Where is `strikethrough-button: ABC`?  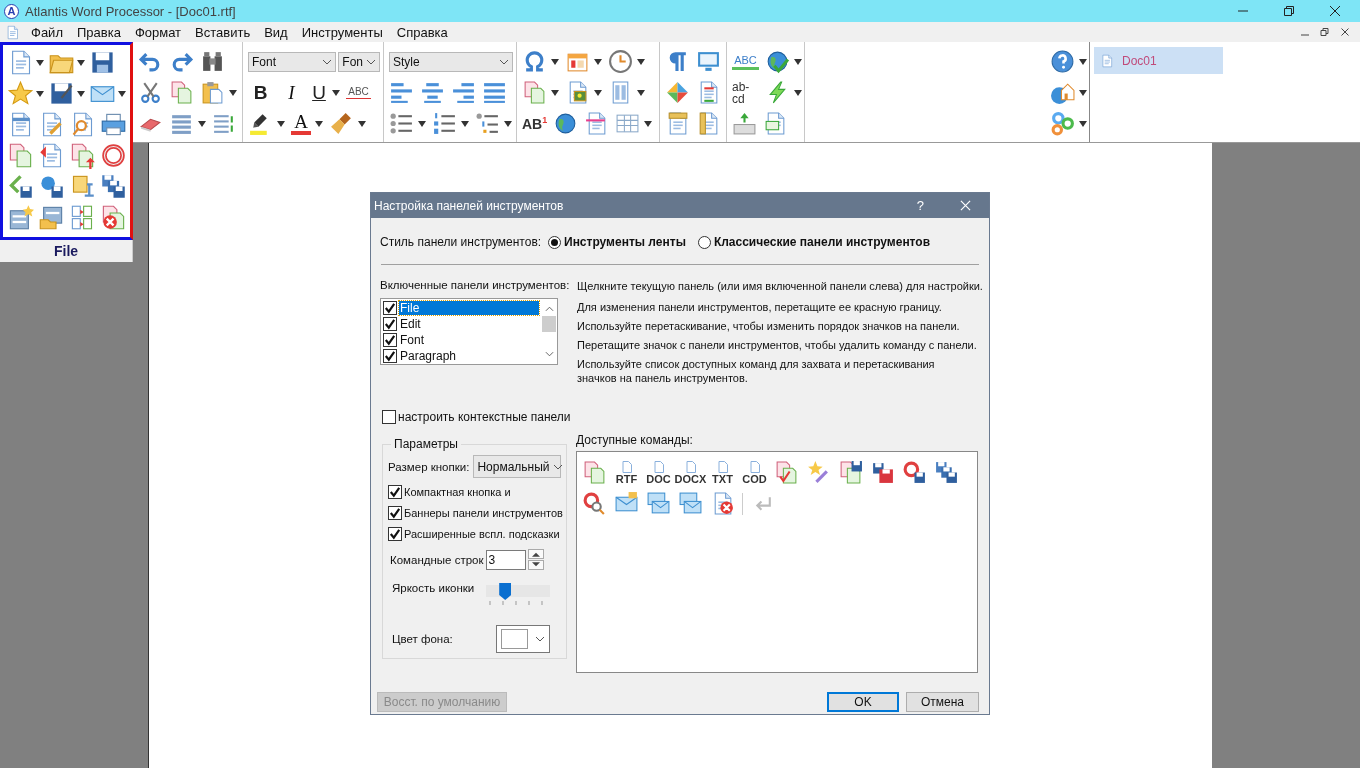
strikethrough-button: ABC is located at coordinates (358, 92).